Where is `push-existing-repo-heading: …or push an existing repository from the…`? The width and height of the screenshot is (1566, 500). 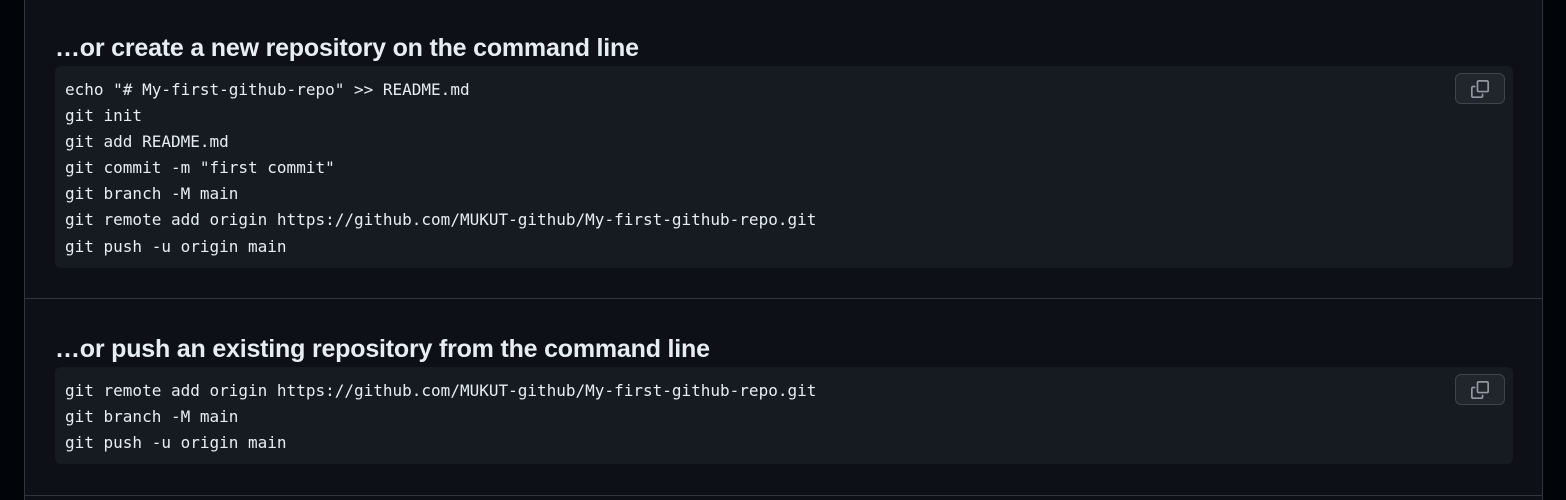
push-existing-repo-heading: …or push an existing repository from the… is located at coordinates (382, 349).